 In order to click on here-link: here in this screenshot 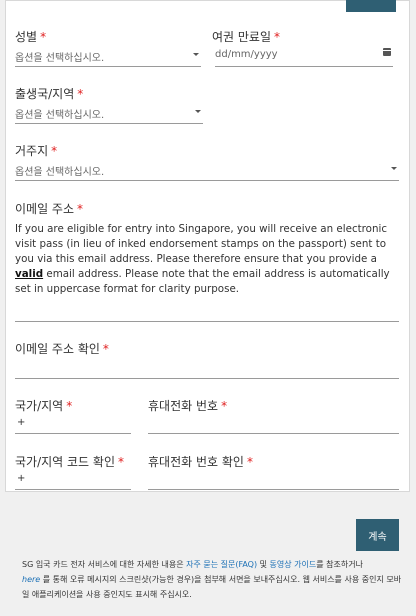, I will do `click(31, 579)`.